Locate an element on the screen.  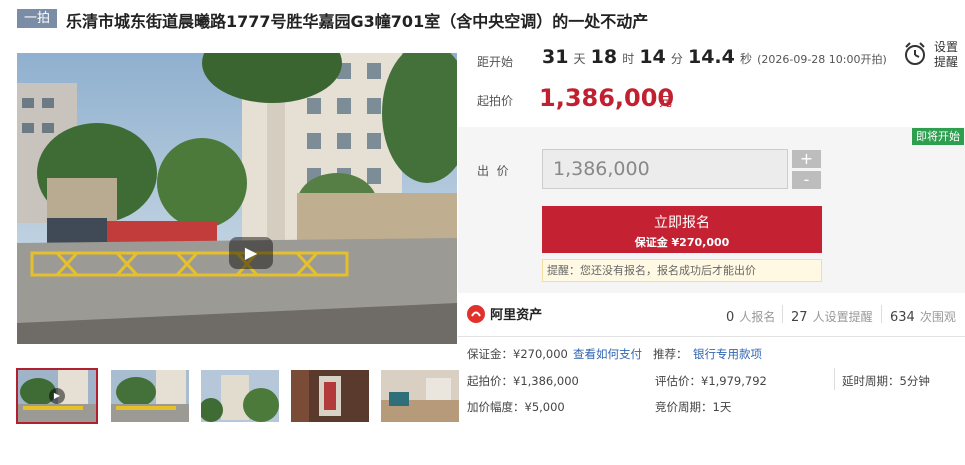
play-icon: ▶ is located at coordinates (57, 396).